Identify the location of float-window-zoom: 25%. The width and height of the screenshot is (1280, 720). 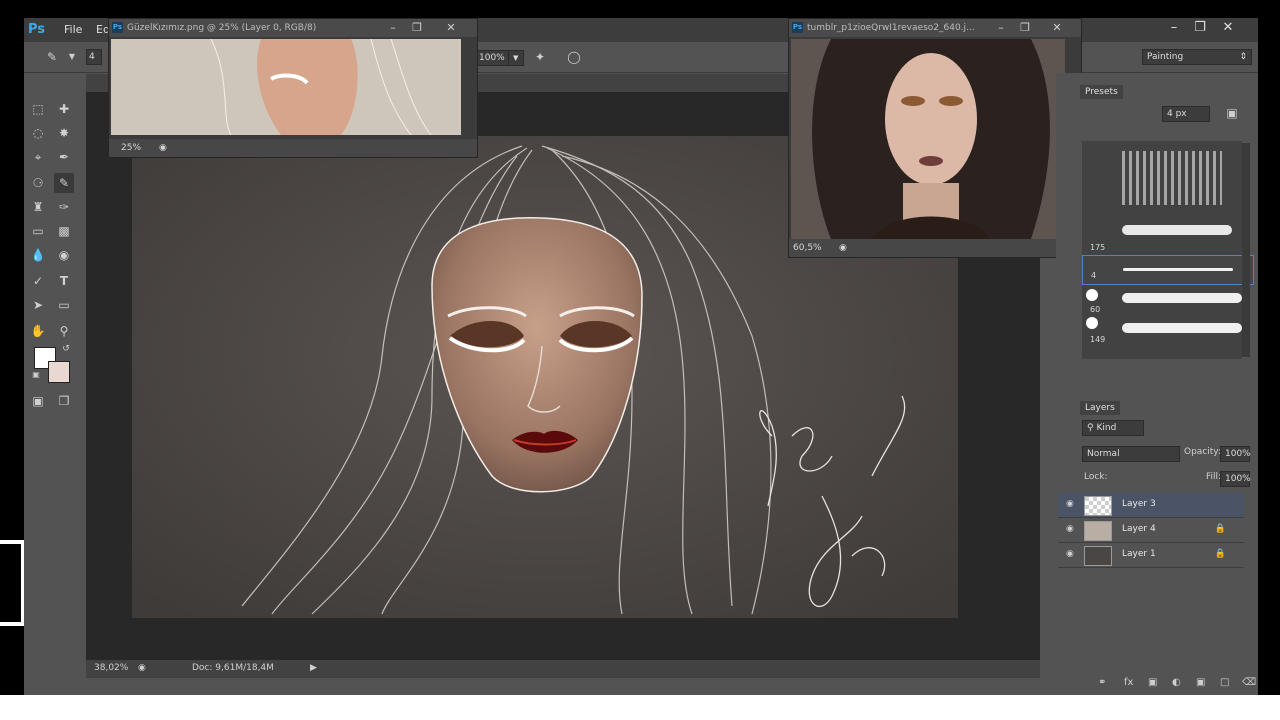
(131, 148).